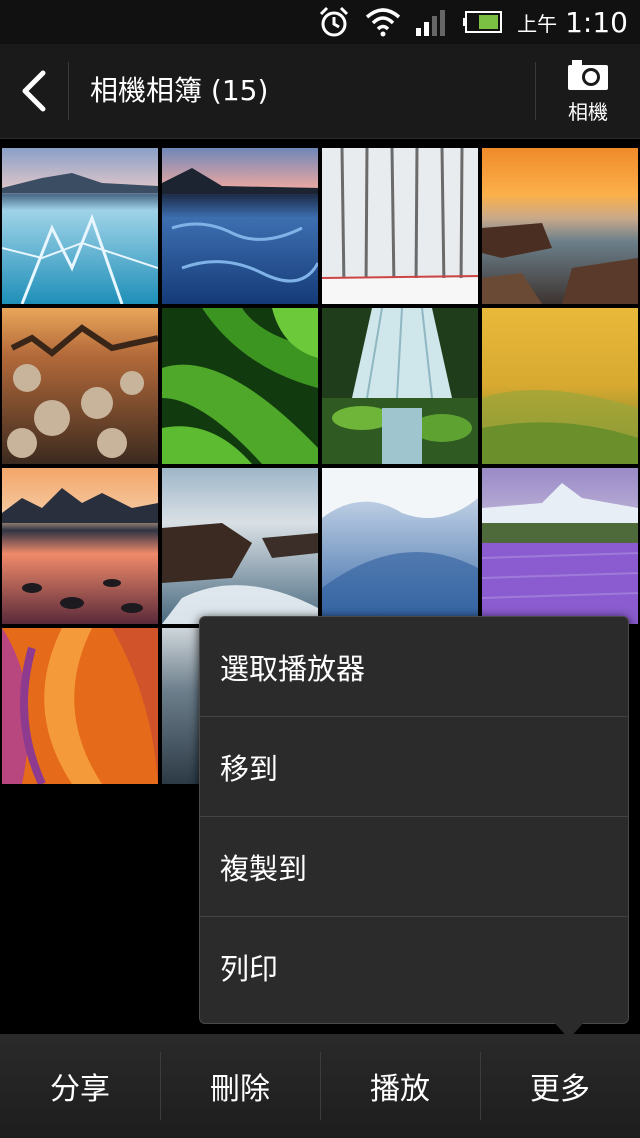  I want to click on camera-label: 相機, so click(588, 111).